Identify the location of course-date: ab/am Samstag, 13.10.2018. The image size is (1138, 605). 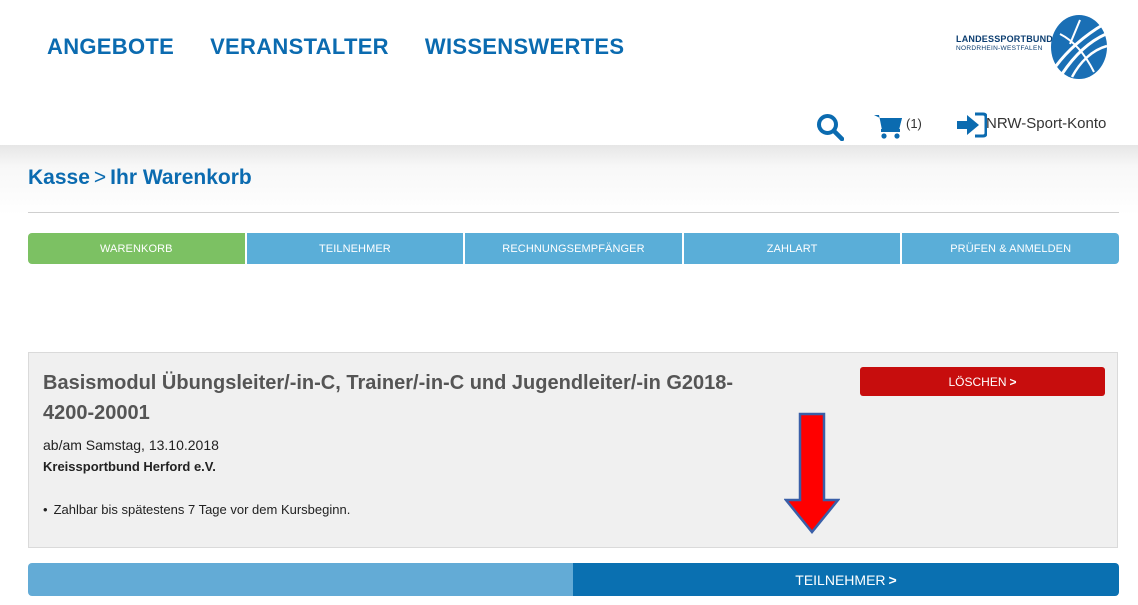
(131, 445).